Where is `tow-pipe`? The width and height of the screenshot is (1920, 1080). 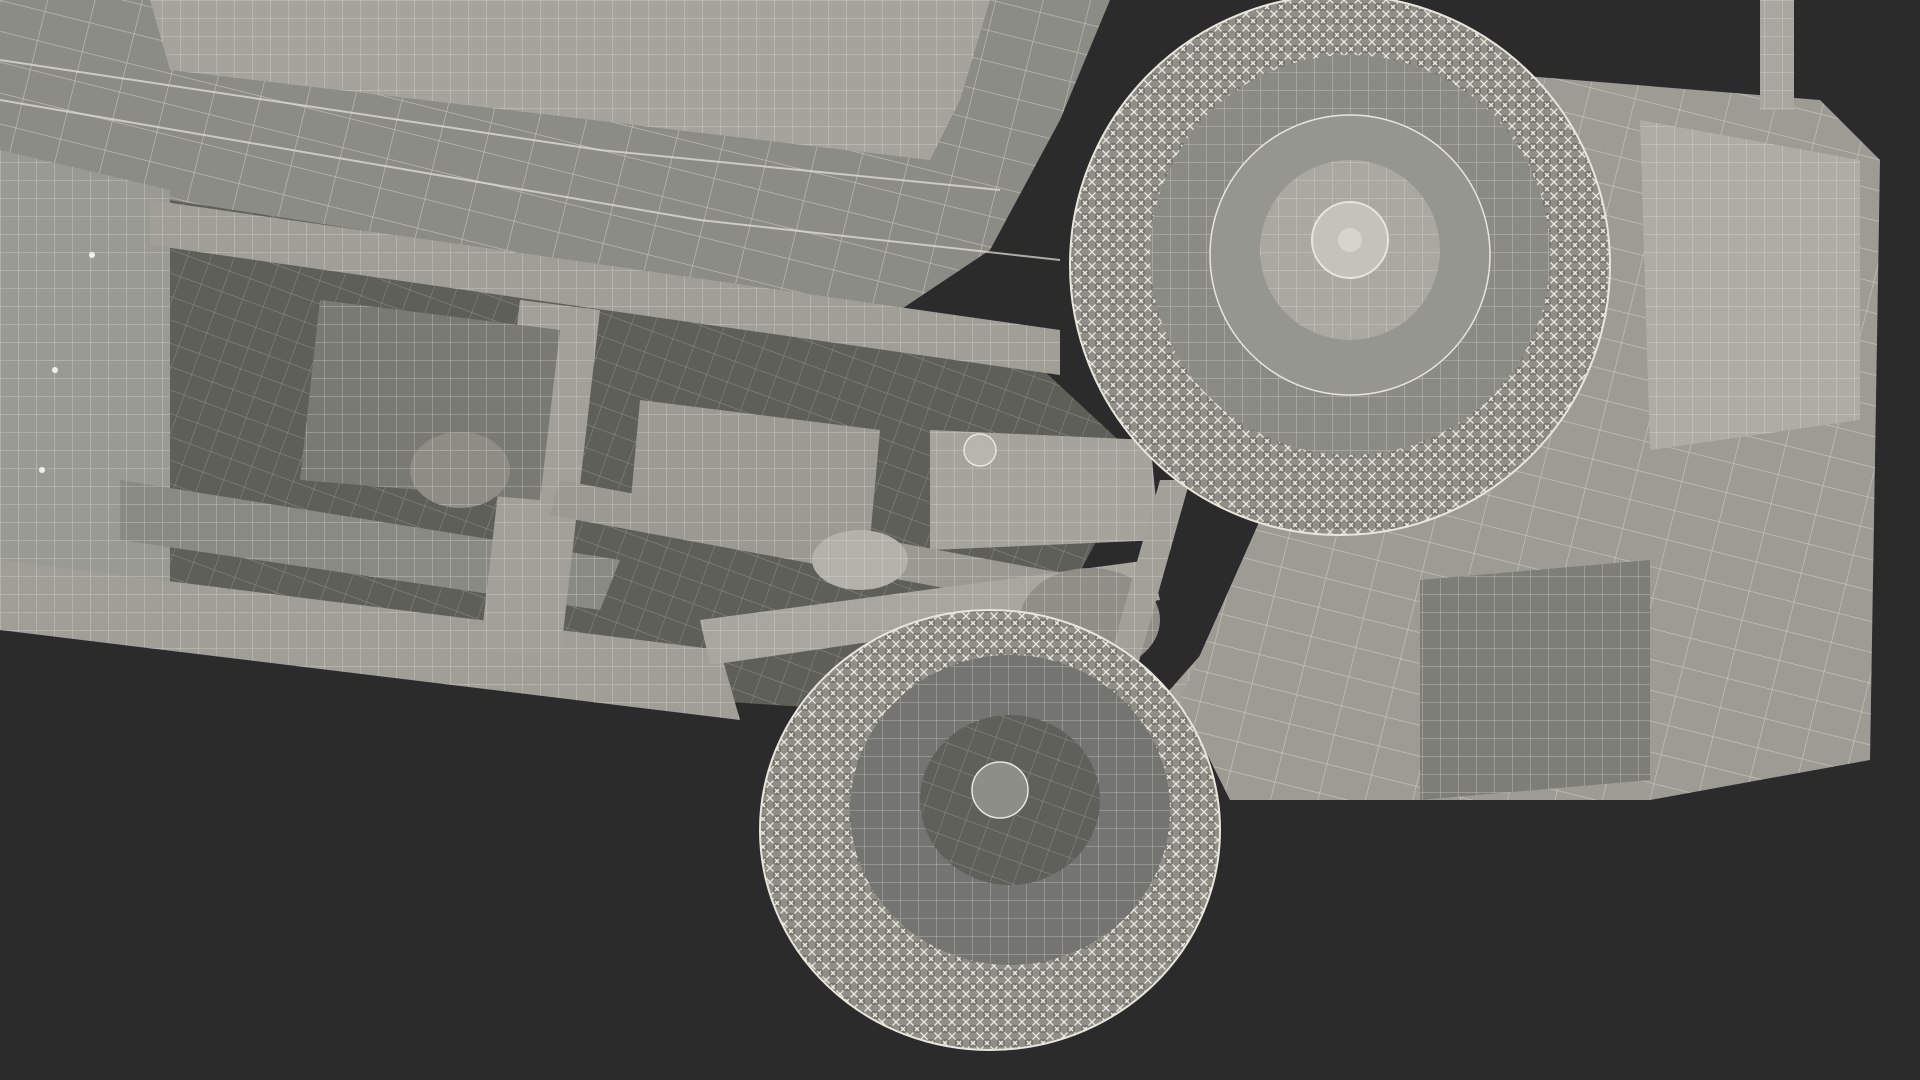 tow-pipe is located at coordinates (1777, 55).